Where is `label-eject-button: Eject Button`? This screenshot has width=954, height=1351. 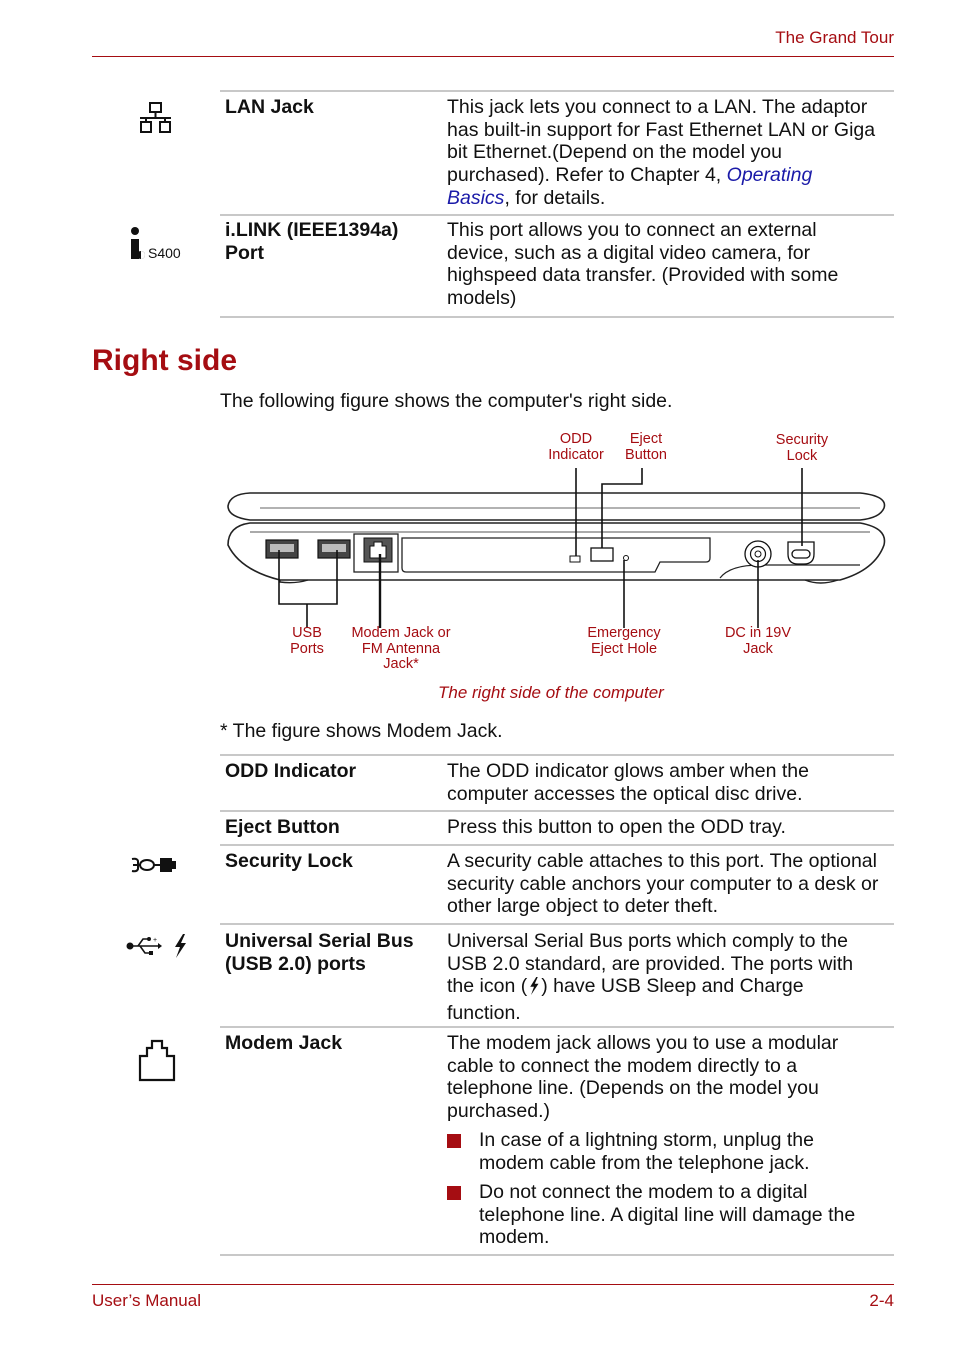 label-eject-button: Eject Button is located at coordinates (646, 447).